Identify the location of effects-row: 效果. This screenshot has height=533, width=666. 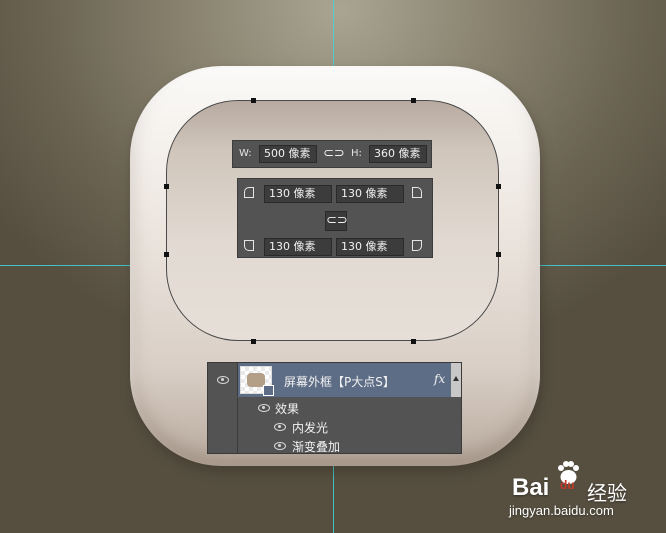
(334, 426).